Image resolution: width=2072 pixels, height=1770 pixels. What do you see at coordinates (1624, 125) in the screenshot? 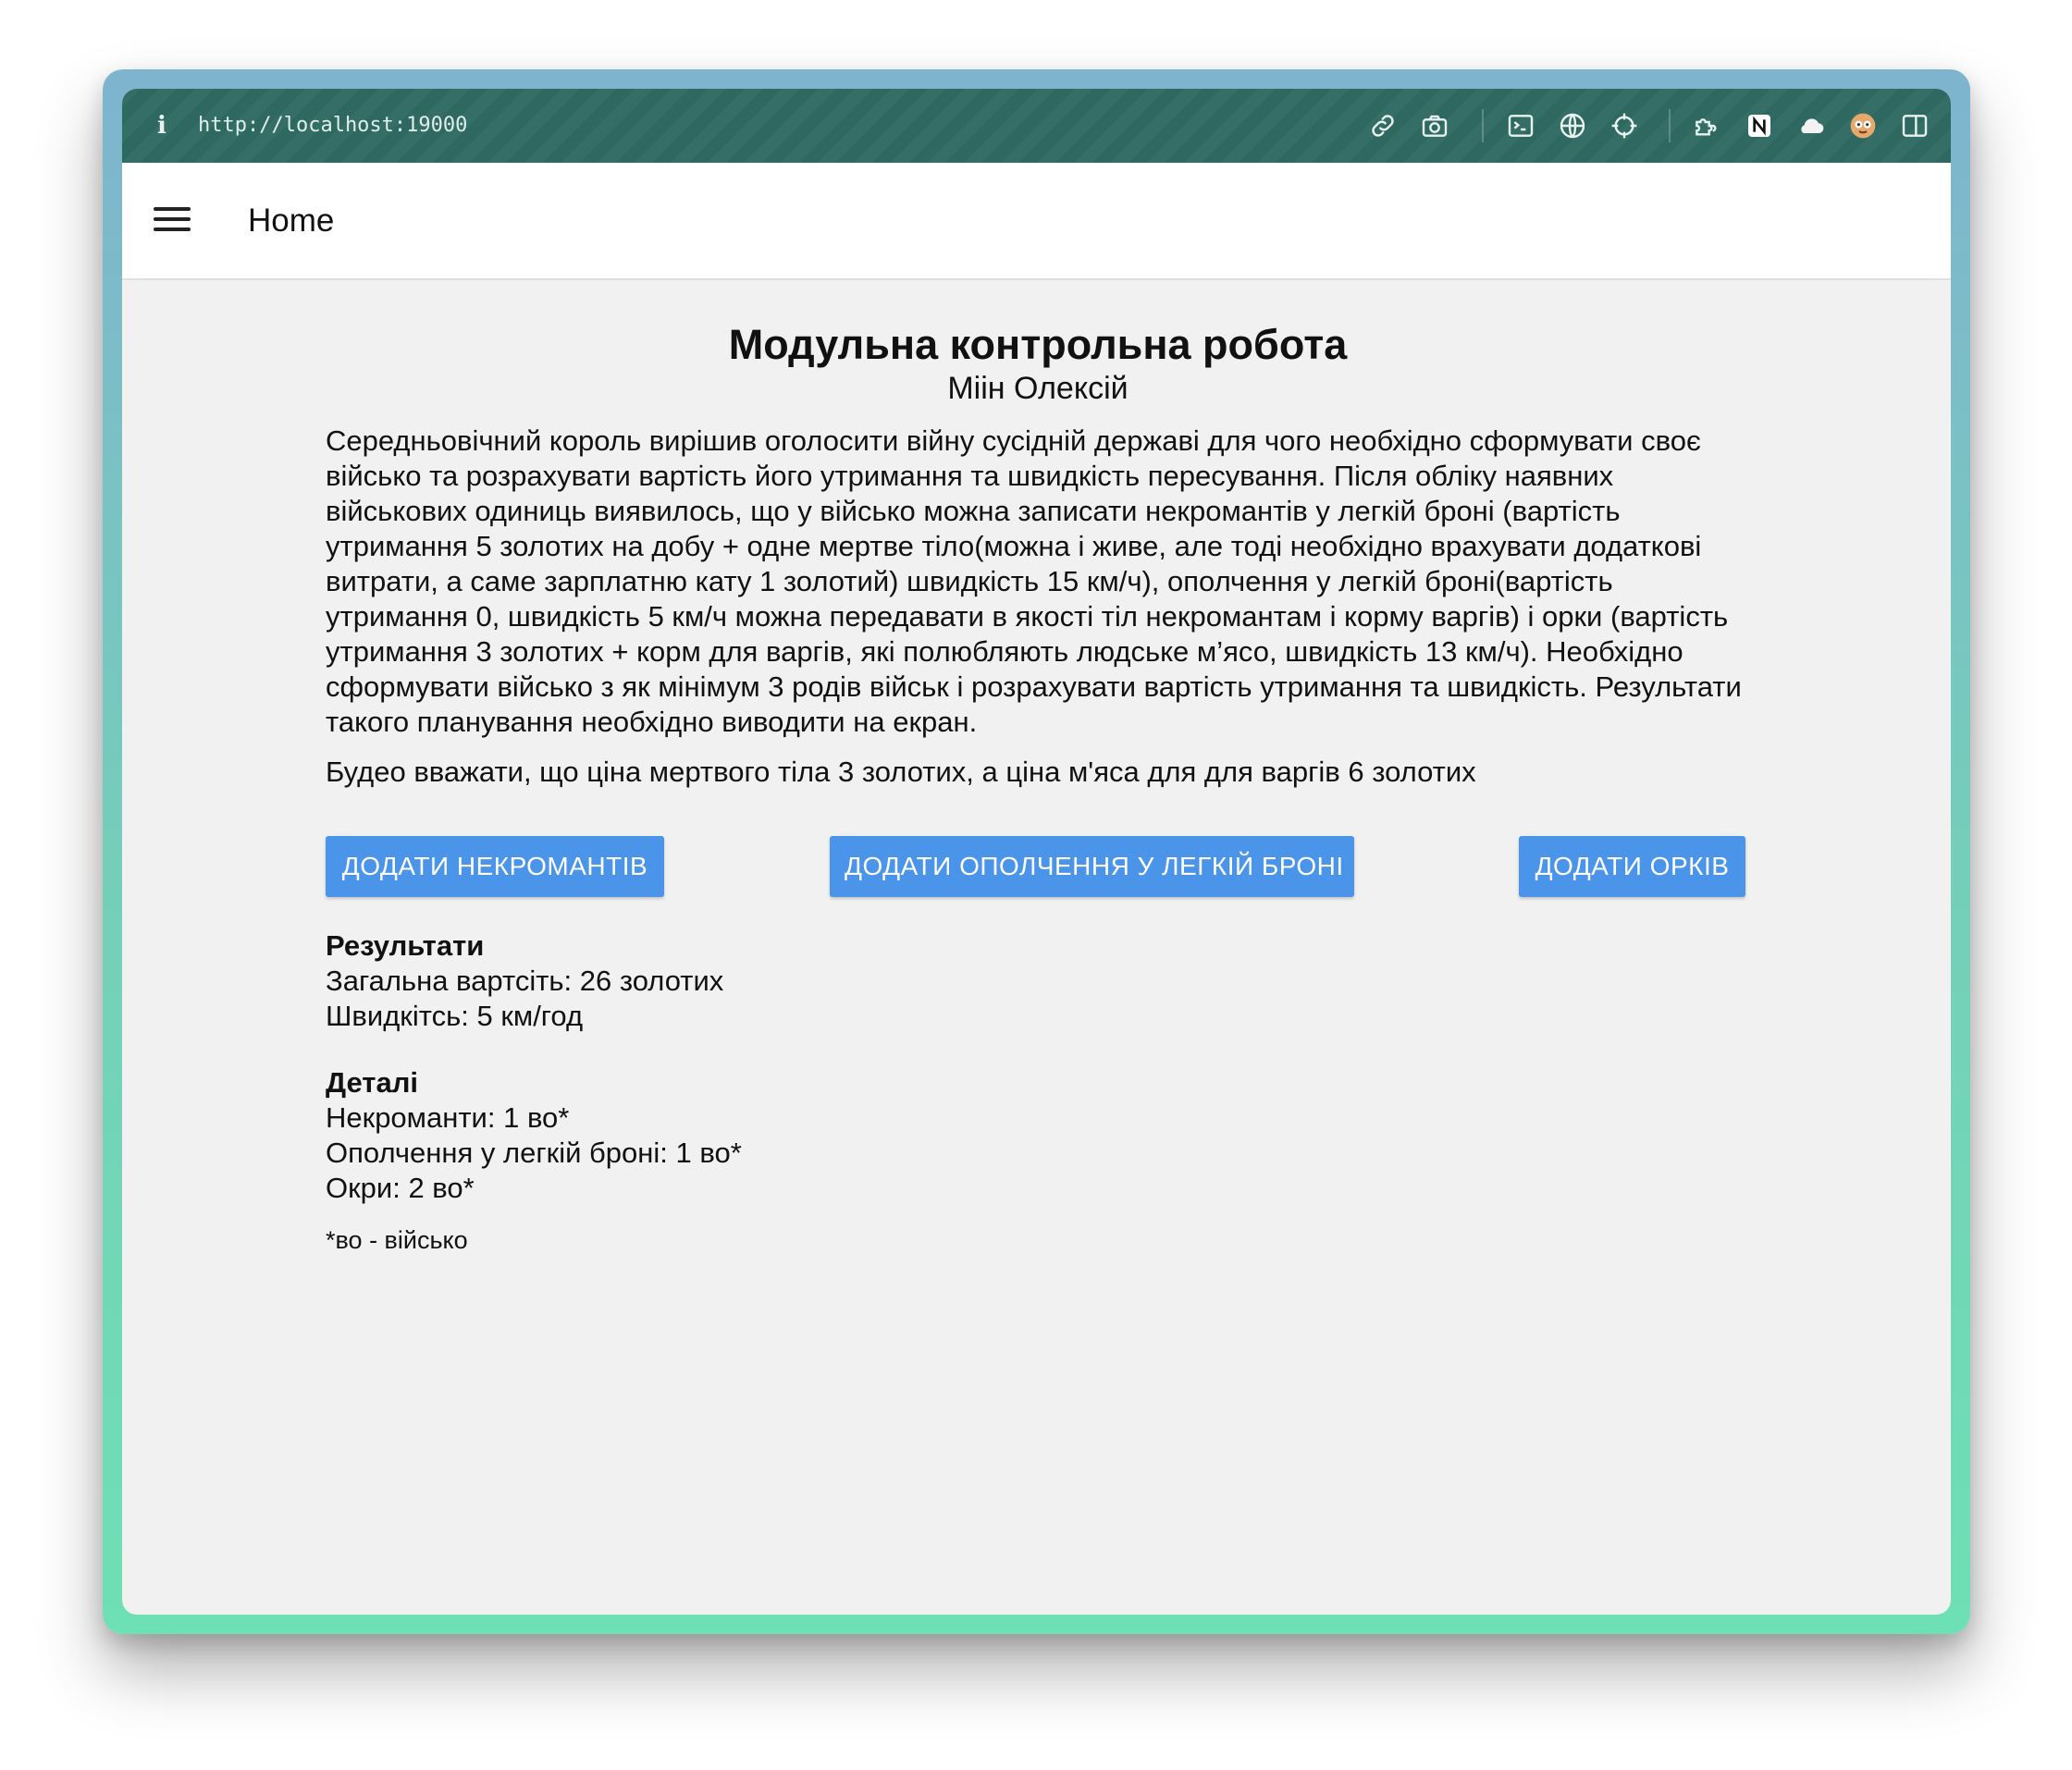
I see `crosshair-icon` at bounding box center [1624, 125].